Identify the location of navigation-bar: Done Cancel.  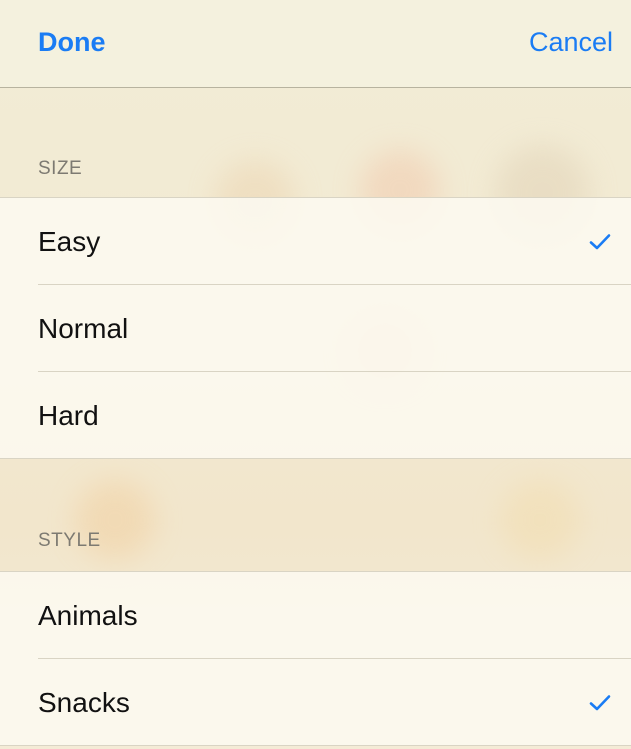
(315, 44).